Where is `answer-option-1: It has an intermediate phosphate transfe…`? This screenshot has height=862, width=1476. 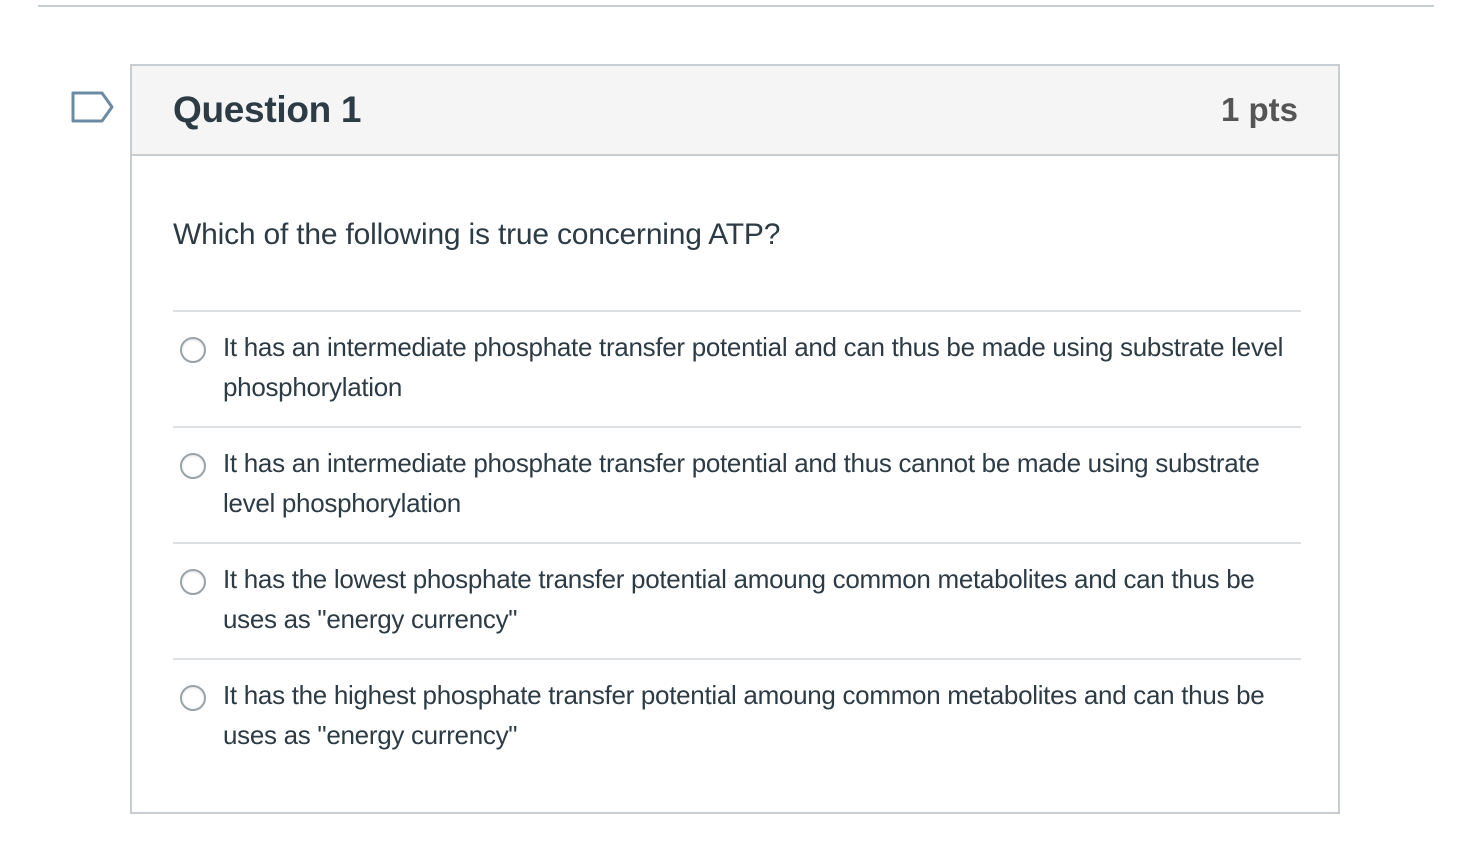 answer-option-1: It has an intermediate phosphate transfe… is located at coordinates (737, 368).